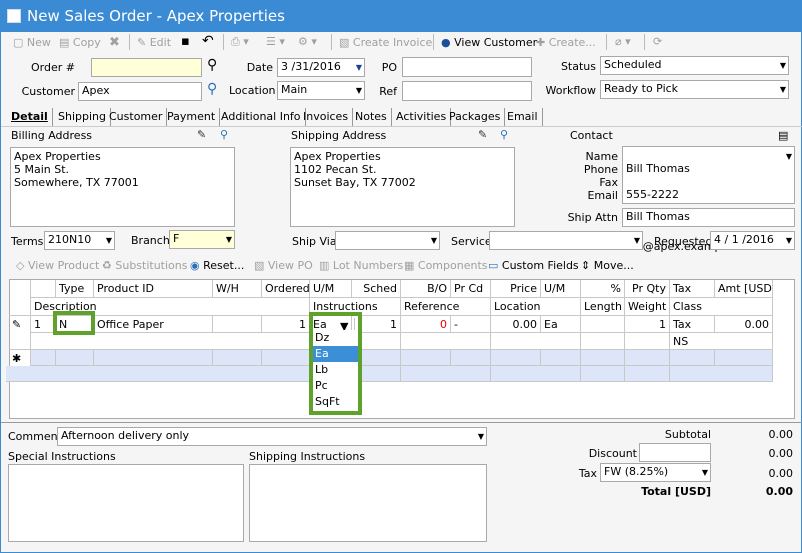 The width and height of the screenshot is (802, 553). What do you see at coordinates (426, 289) in the screenshot?
I see `column-header: B/O` at bounding box center [426, 289].